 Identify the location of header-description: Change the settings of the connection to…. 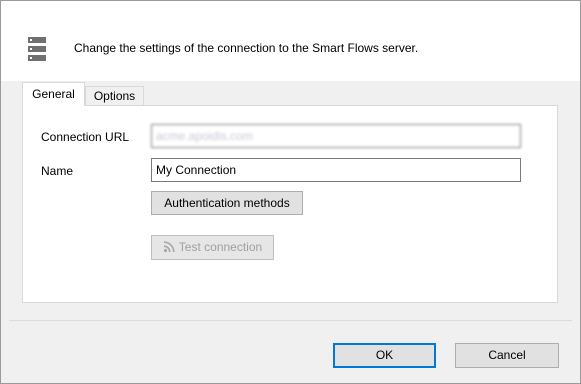
(246, 48).